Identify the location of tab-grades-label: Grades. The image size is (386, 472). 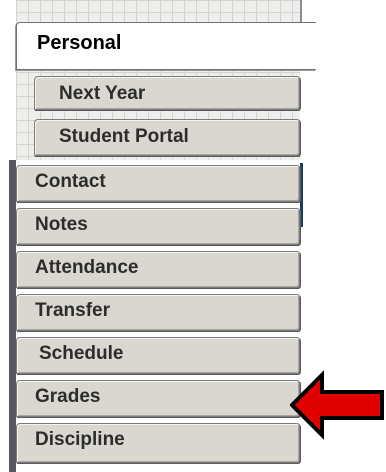
(68, 396).